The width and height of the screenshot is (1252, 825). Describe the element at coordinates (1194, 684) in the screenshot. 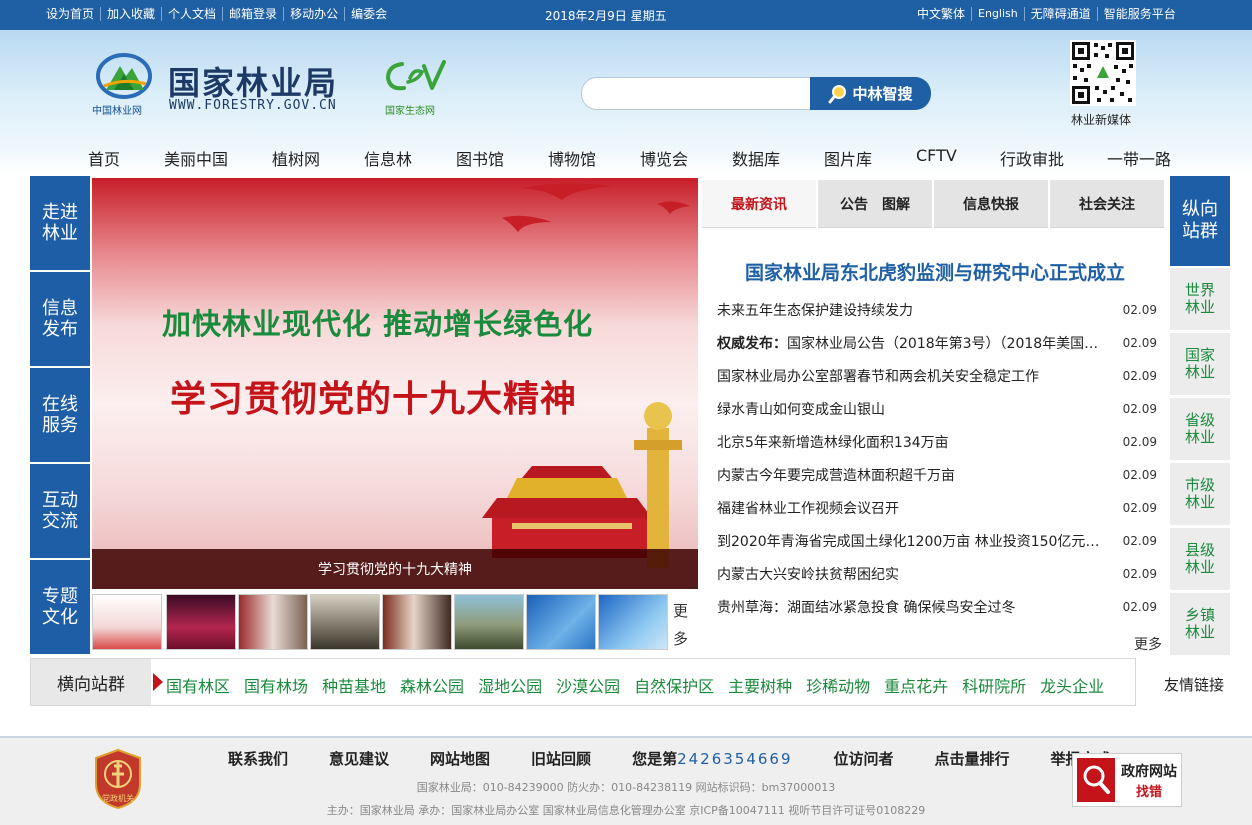

I see `friend-links-dropdown: 友情链接` at that location.